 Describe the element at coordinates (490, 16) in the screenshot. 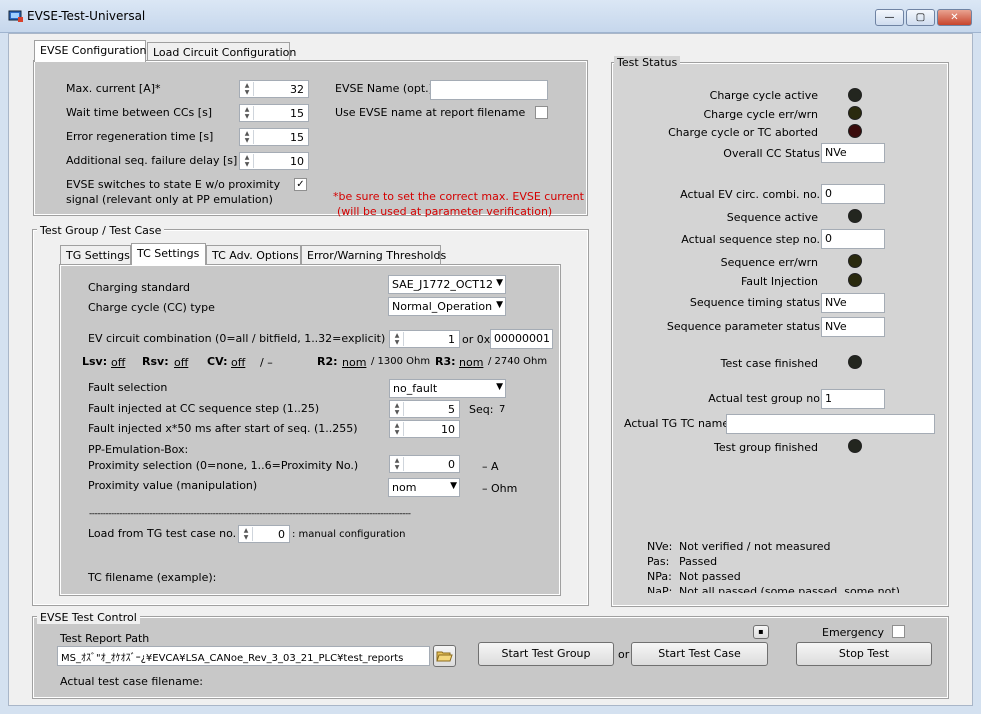

I see `title-bar: EVSE-Test-Universal — ▢ ✕` at that location.